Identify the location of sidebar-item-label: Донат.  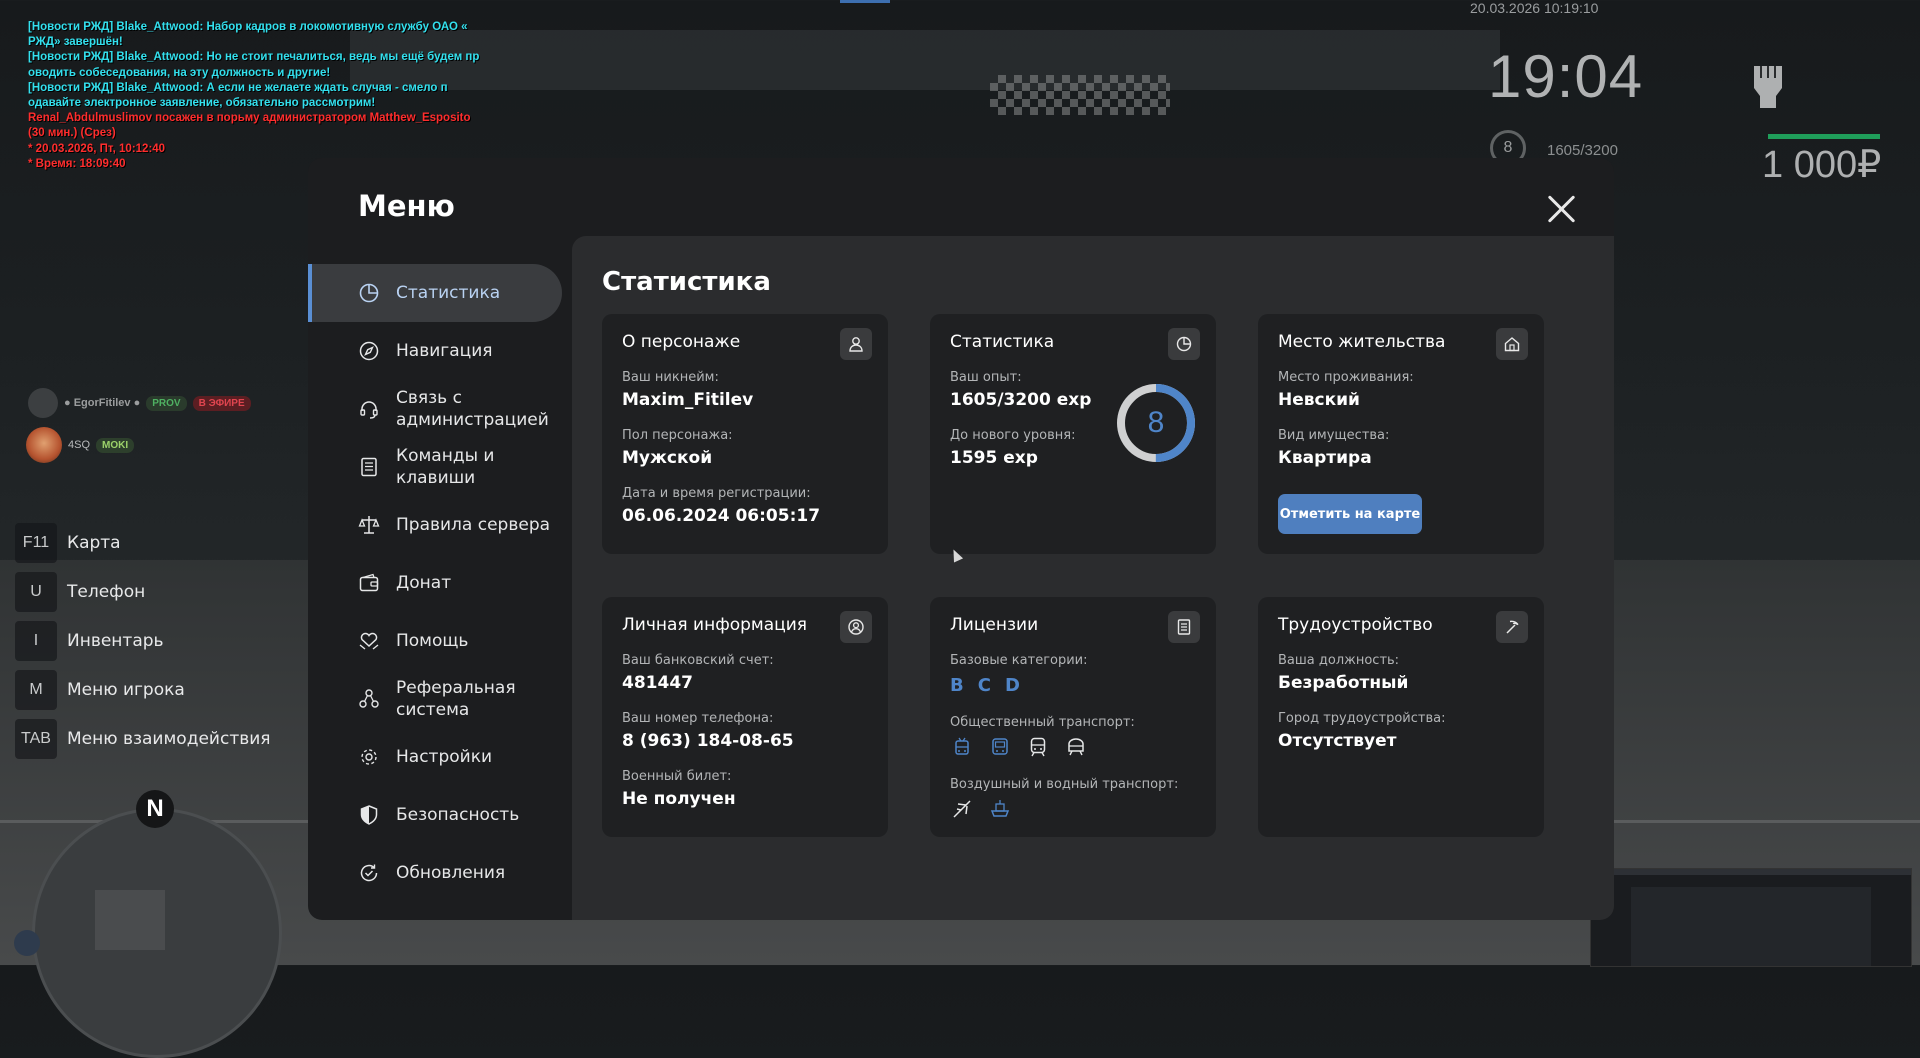
(424, 583).